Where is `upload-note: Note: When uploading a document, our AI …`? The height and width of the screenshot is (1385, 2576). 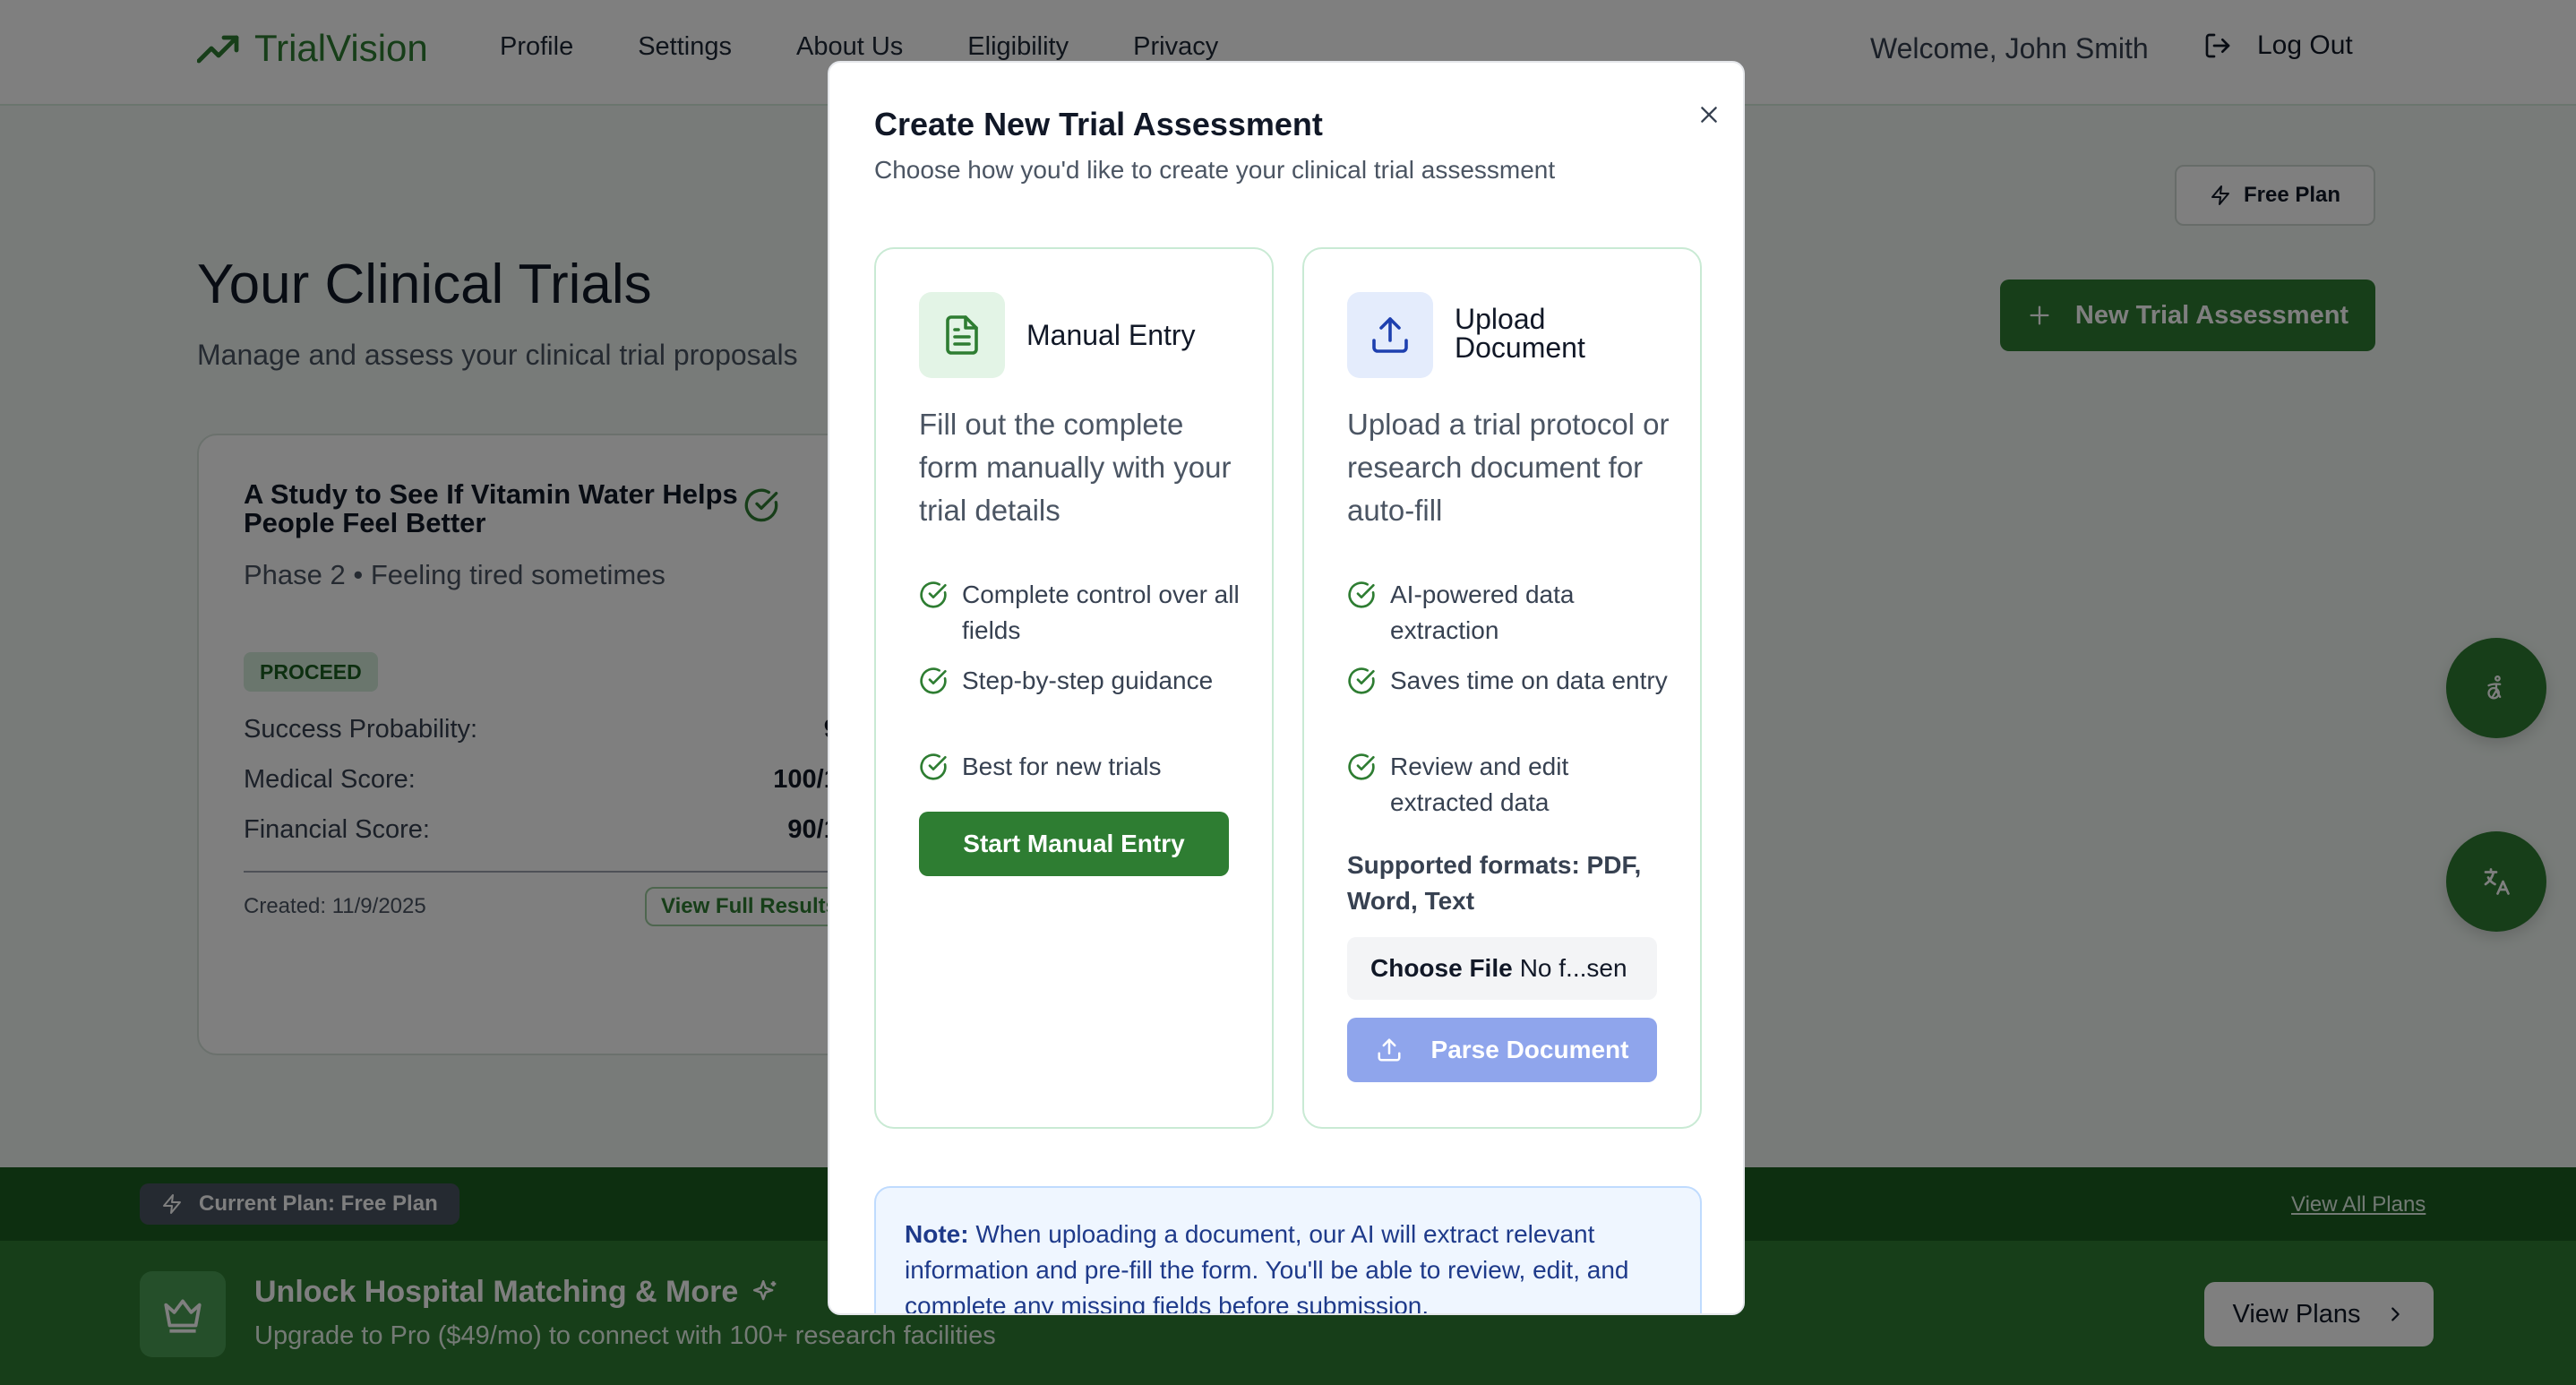 upload-note: Note: When uploading a document, our AI … is located at coordinates (1288, 1250).